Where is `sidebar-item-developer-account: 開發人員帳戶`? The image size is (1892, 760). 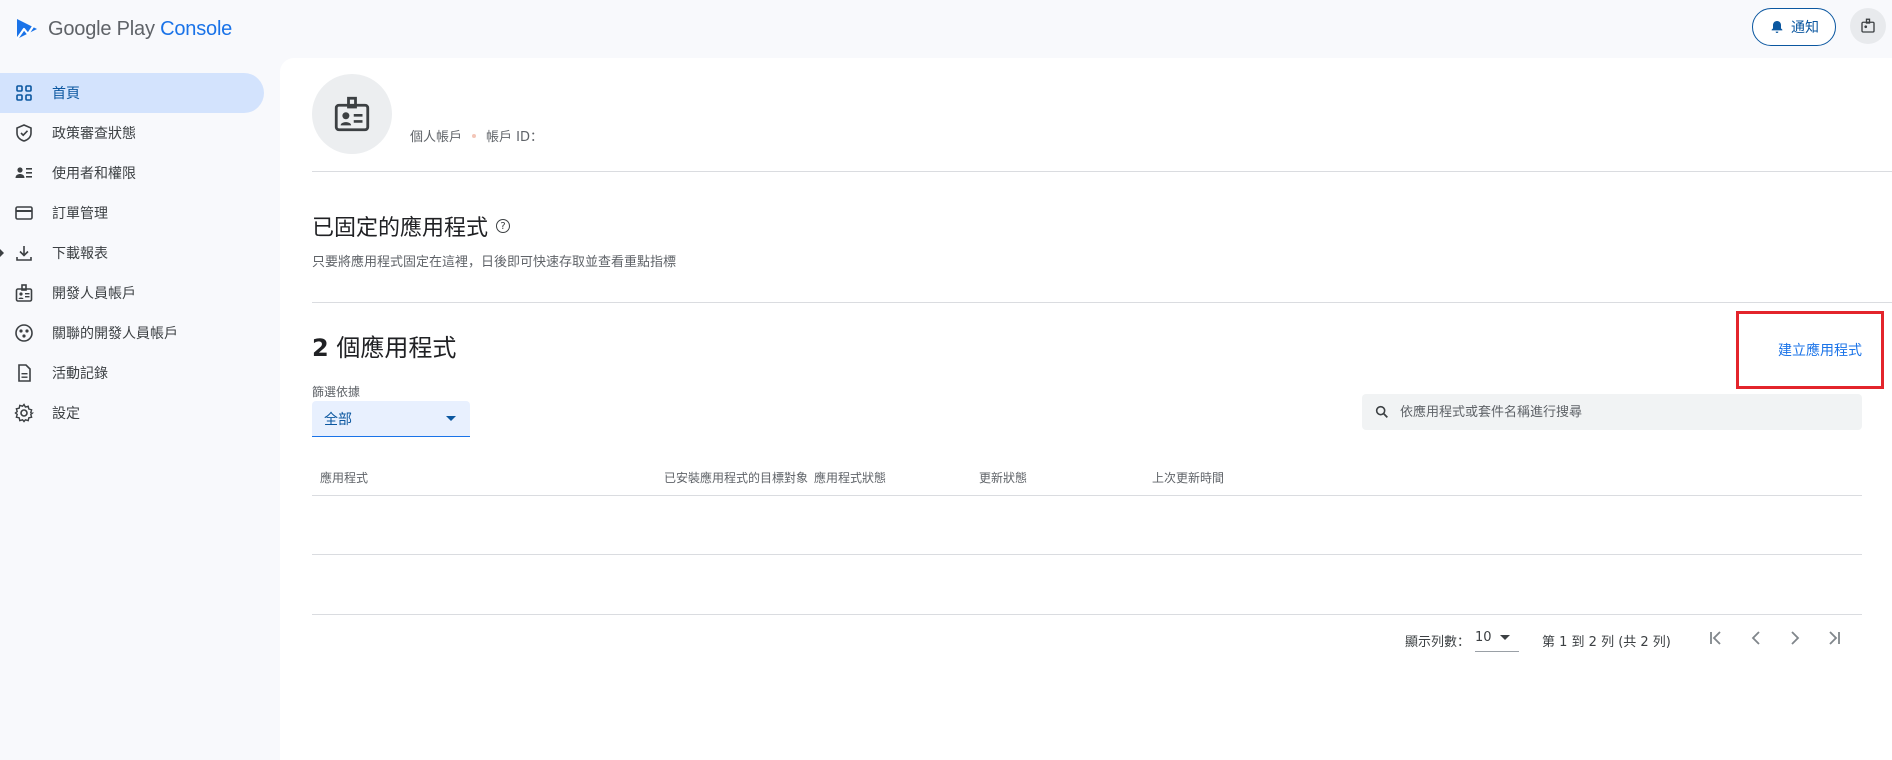 sidebar-item-developer-account: 開發人員帳戶 is located at coordinates (140, 293).